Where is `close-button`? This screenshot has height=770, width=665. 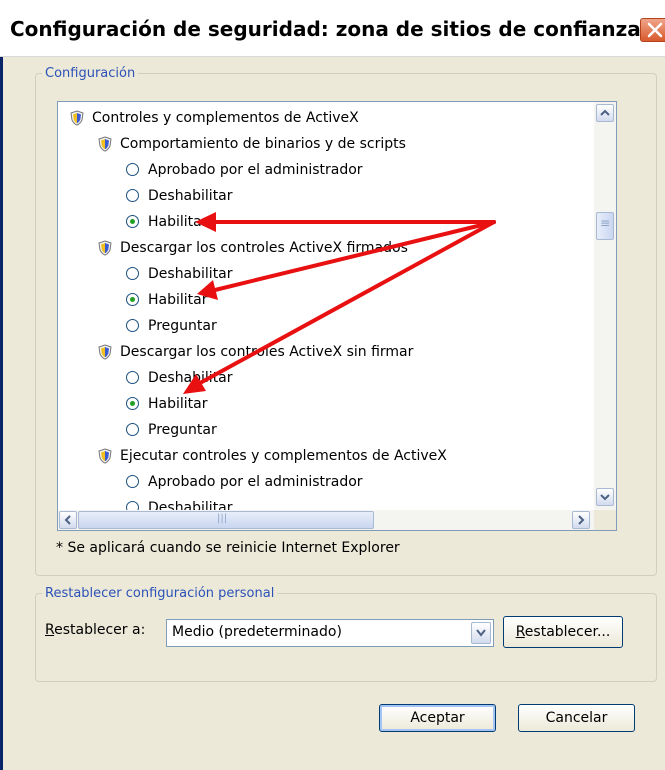 close-button is located at coordinates (652, 30).